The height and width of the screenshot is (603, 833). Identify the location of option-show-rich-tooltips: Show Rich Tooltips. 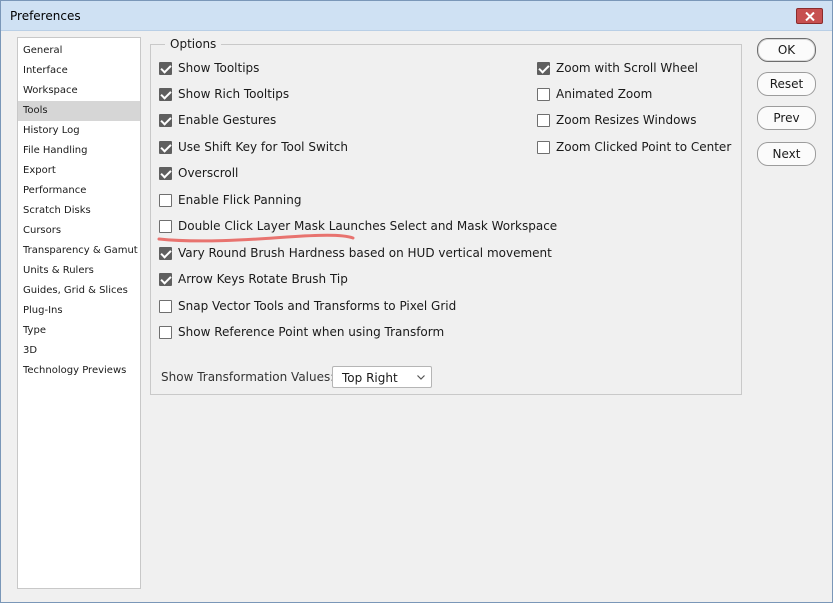
(224, 94).